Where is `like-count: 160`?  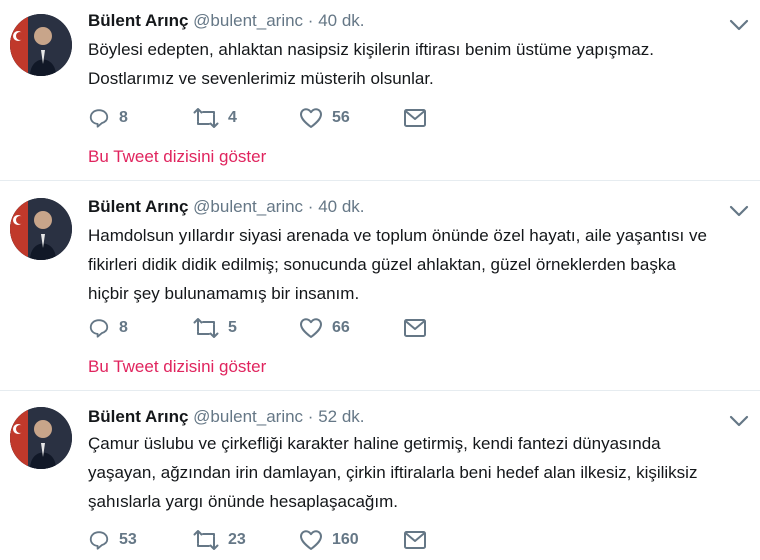 like-count: 160 is located at coordinates (345, 539).